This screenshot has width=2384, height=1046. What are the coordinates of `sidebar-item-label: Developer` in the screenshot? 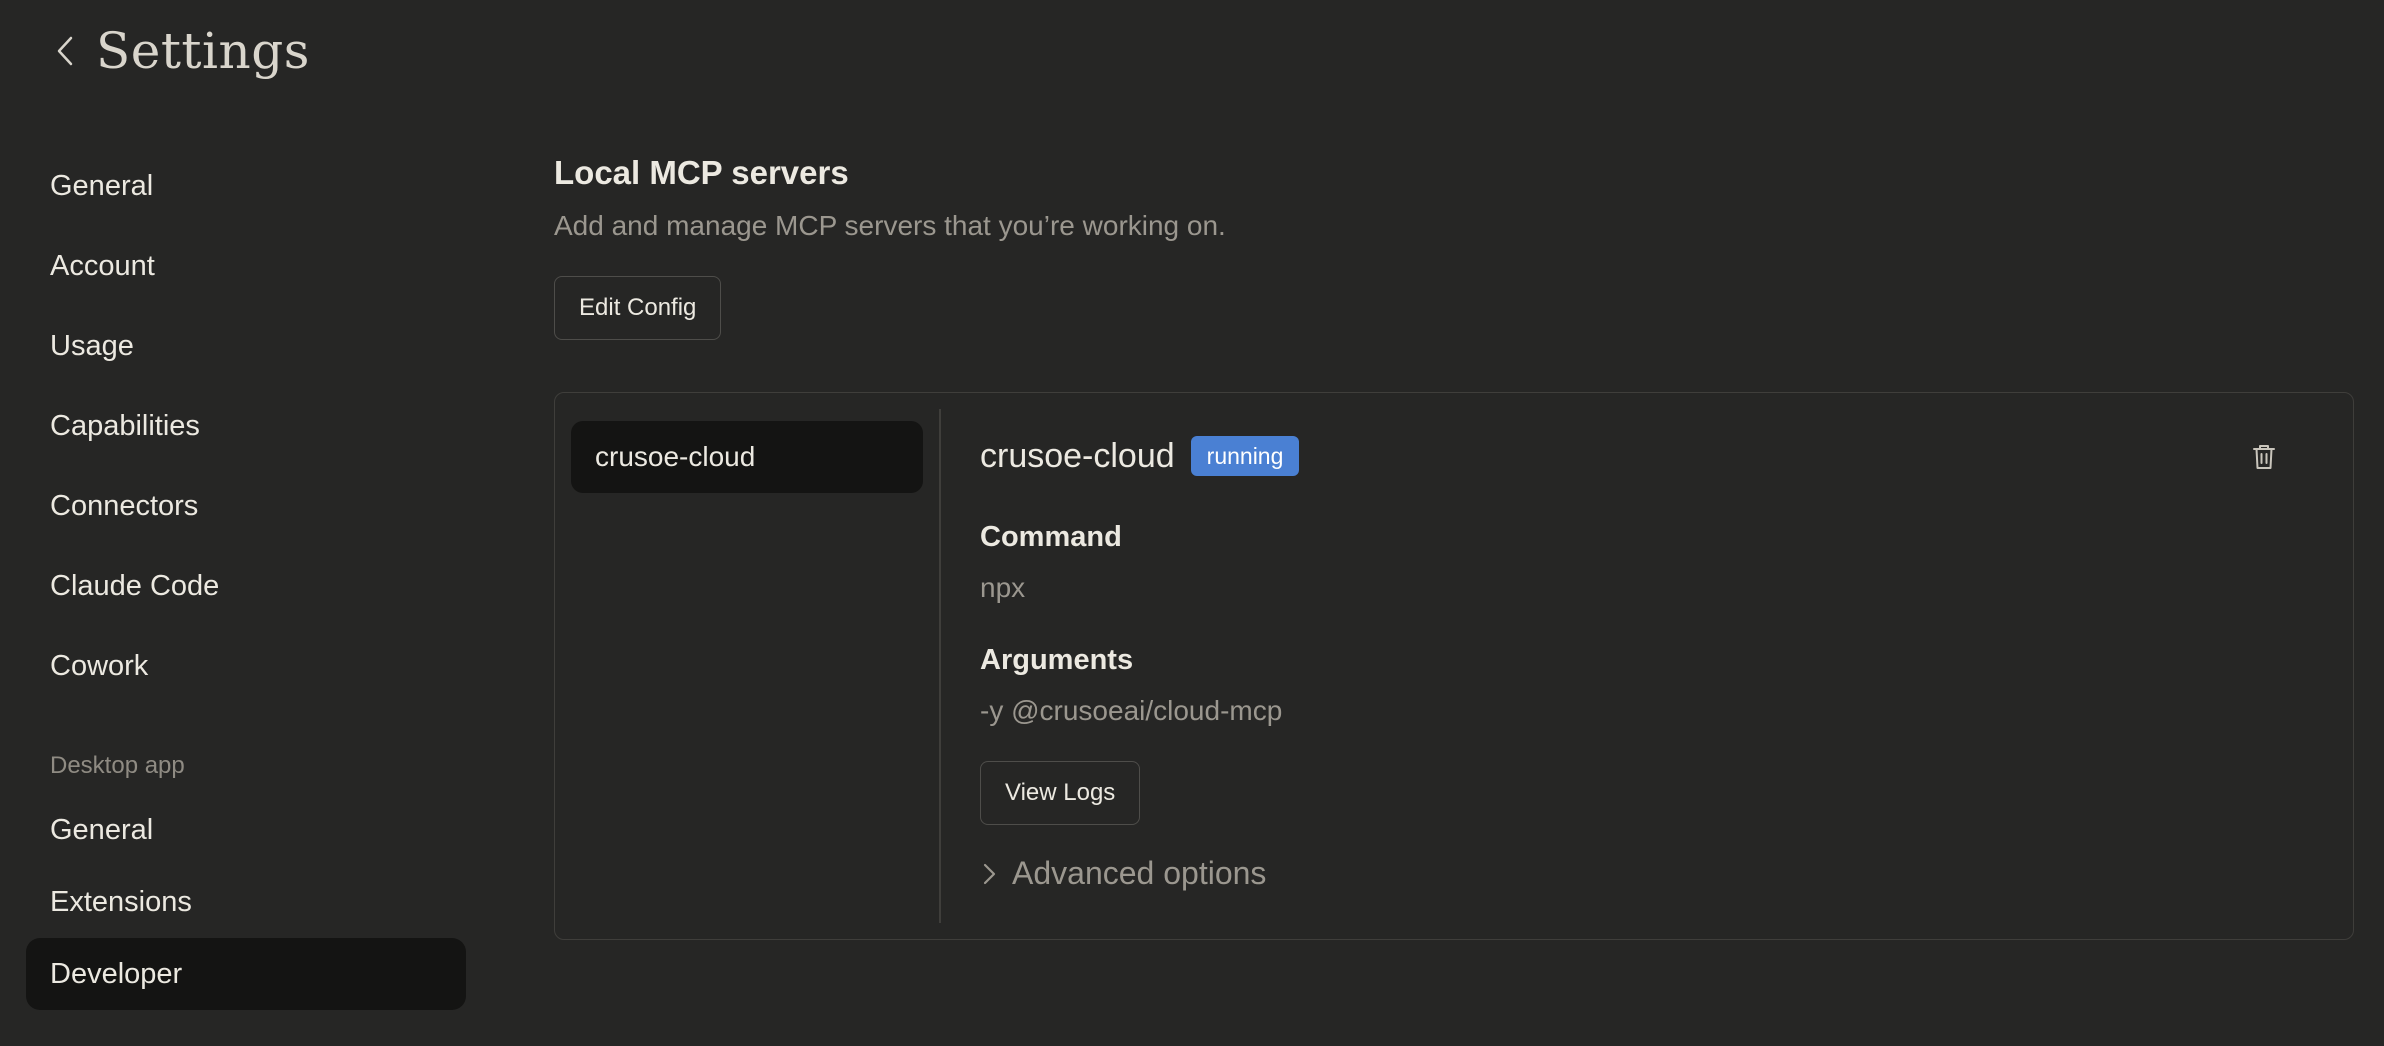 It's located at (116, 973).